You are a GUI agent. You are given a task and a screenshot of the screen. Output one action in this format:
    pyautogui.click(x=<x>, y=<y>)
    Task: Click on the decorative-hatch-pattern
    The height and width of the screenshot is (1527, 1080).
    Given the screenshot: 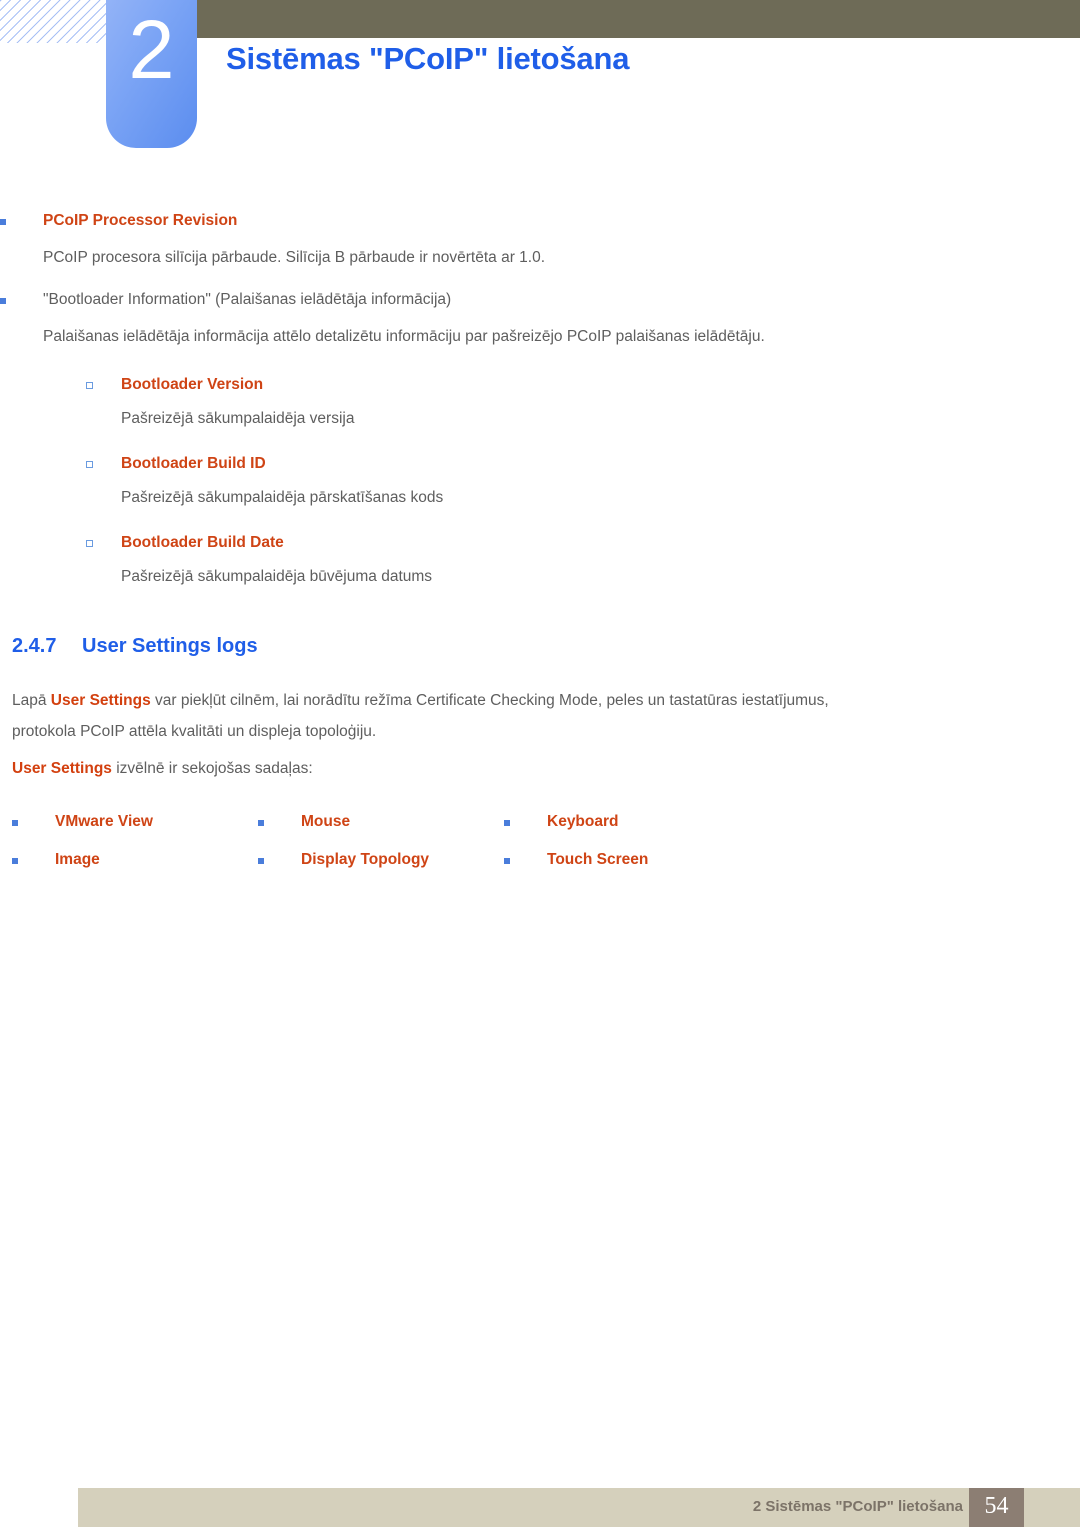 What is the action you would take?
    pyautogui.click(x=53, y=21)
    